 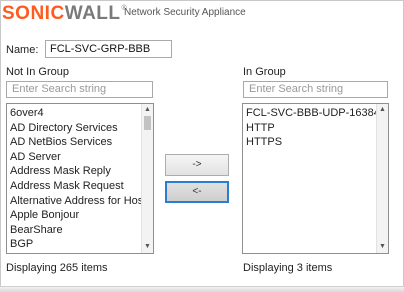 I want to click on not-in-group-search-input: Enter Search string, so click(x=79, y=89).